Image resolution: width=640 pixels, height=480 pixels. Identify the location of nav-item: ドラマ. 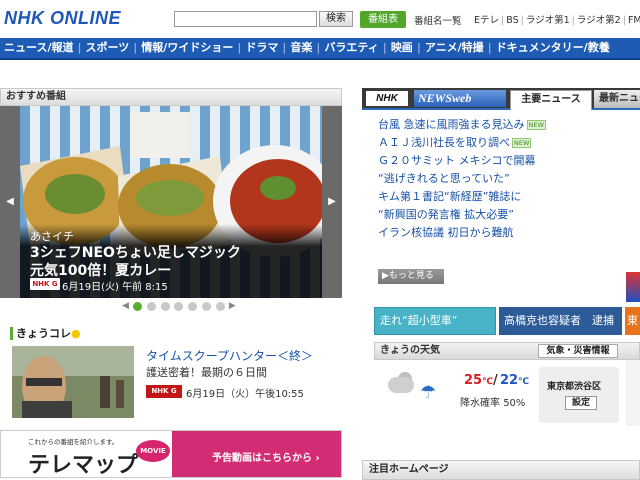
(261, 48).